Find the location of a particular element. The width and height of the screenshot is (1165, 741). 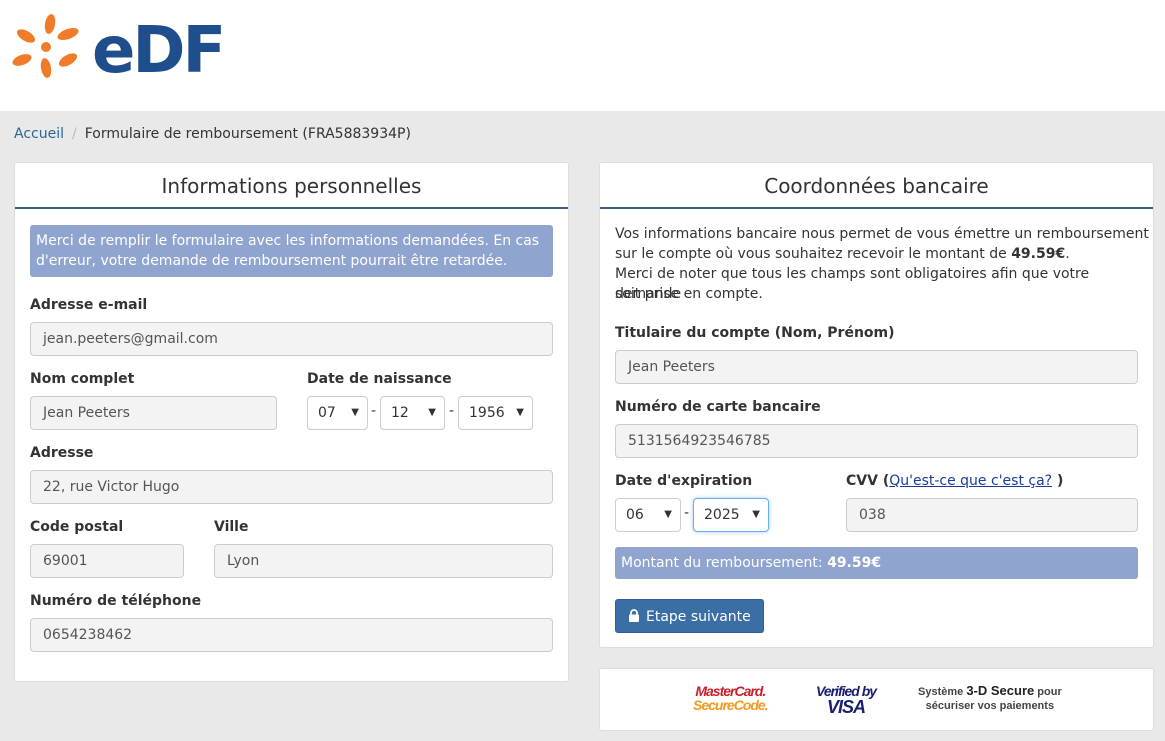

bank-intro-line-2b: . is located at coordinates (1067, 254).